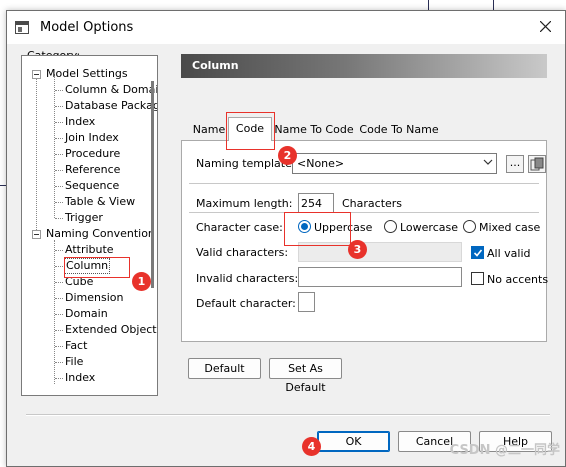 This screenshot has width=566, height=467. I want to click on title-bar: Model Options, so click(286, 27).